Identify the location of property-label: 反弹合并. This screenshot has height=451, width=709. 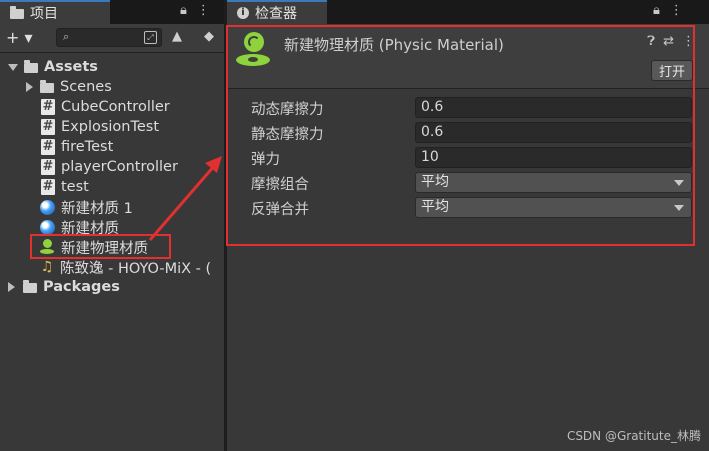
(280, 210).